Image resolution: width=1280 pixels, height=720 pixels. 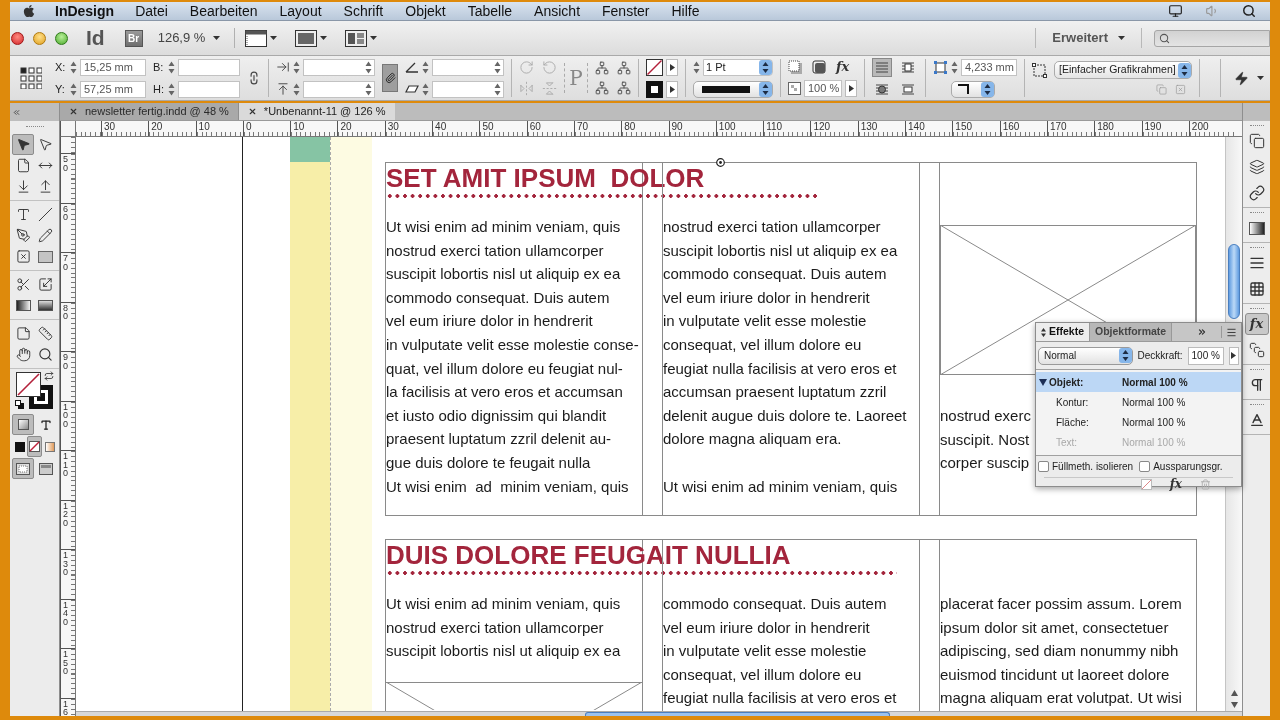 I want to click on scale-x-field, so click(x=339, y=67).